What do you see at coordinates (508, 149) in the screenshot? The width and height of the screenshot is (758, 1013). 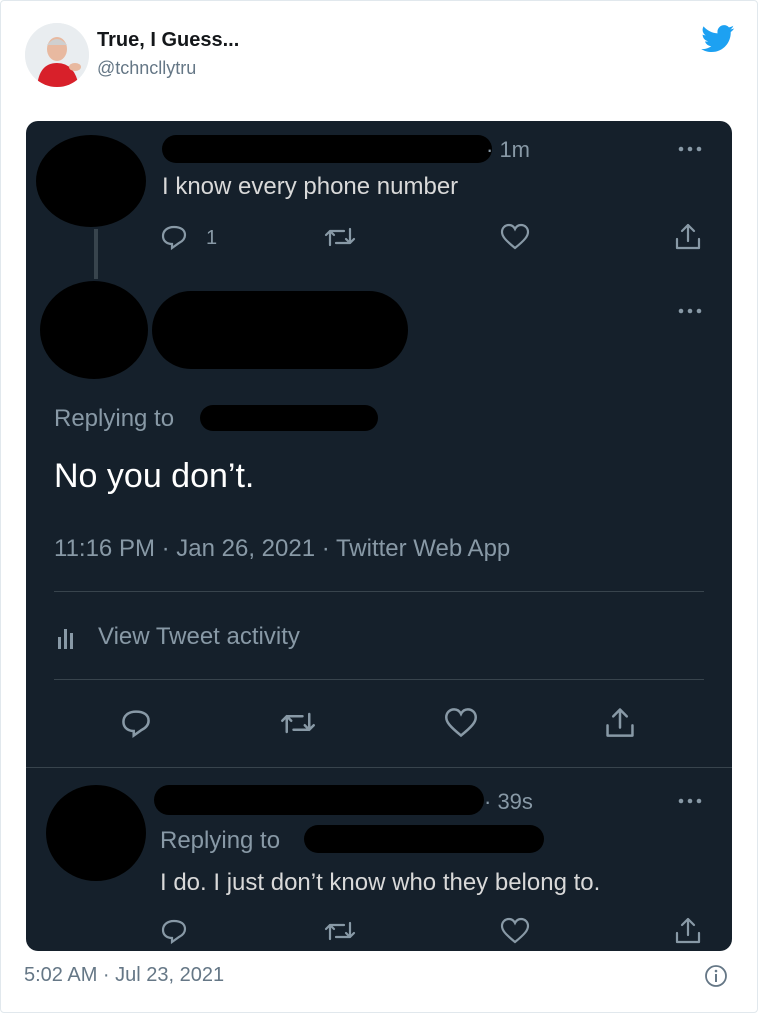 I see `tweet-time: · 1m` at bounding box center [508, 149].